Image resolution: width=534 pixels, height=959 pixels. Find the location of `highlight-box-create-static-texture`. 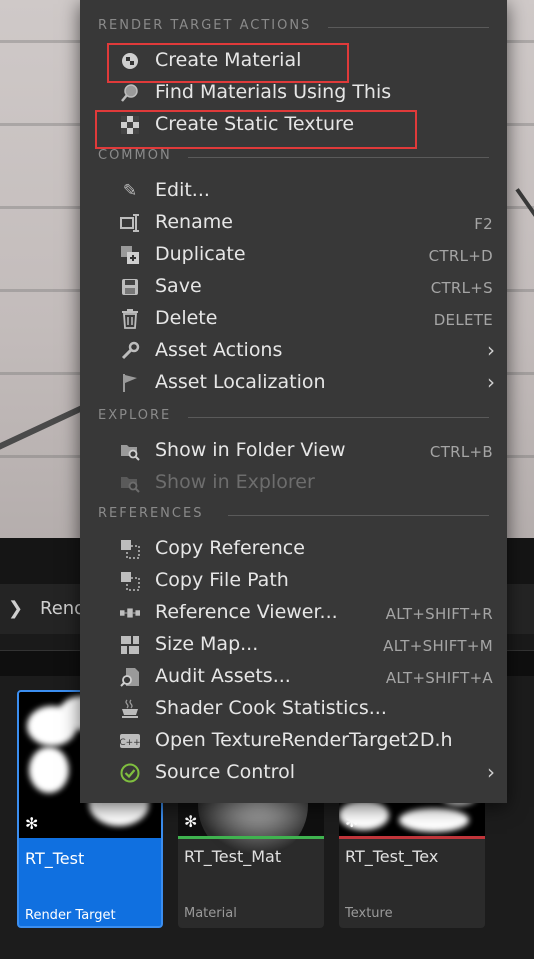

highlight-box-create-static-texture is located at coordinates (256, 129).